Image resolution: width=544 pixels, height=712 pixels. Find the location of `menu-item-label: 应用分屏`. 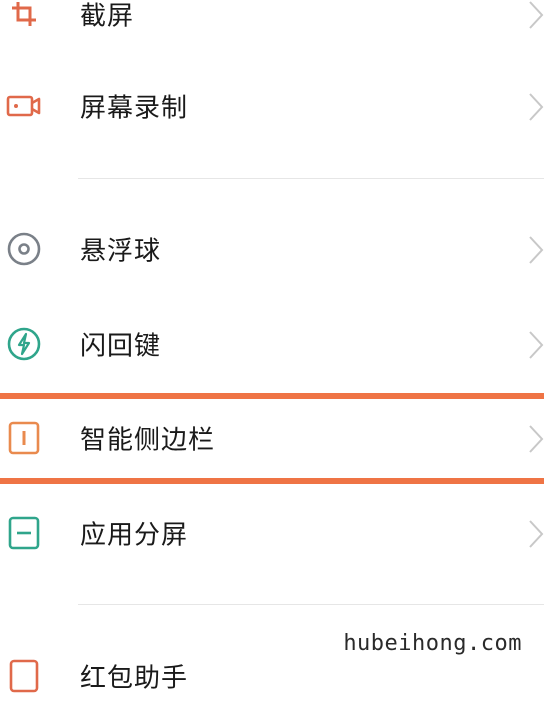

menu-item-label: 应用分屏 is located at coordinates (134, 535).